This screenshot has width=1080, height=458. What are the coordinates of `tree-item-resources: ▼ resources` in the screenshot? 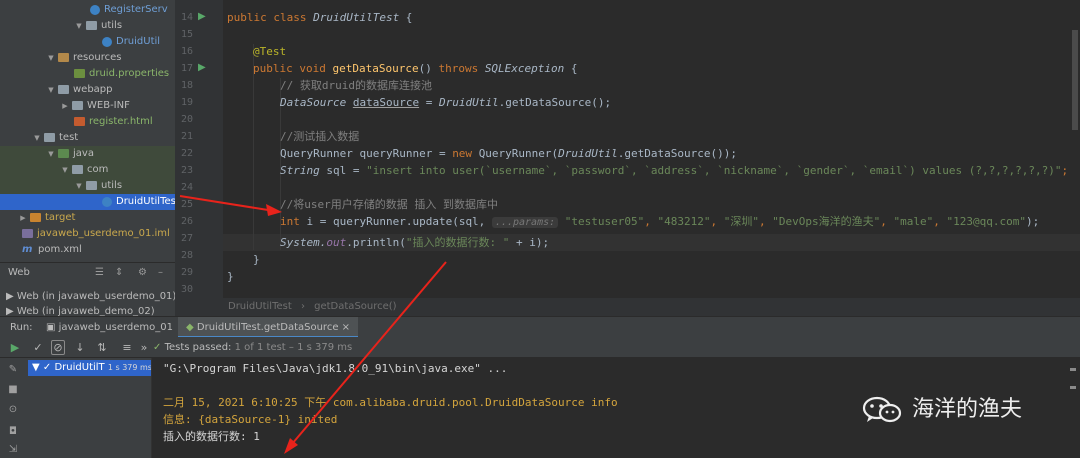 It's located at (87, 58).